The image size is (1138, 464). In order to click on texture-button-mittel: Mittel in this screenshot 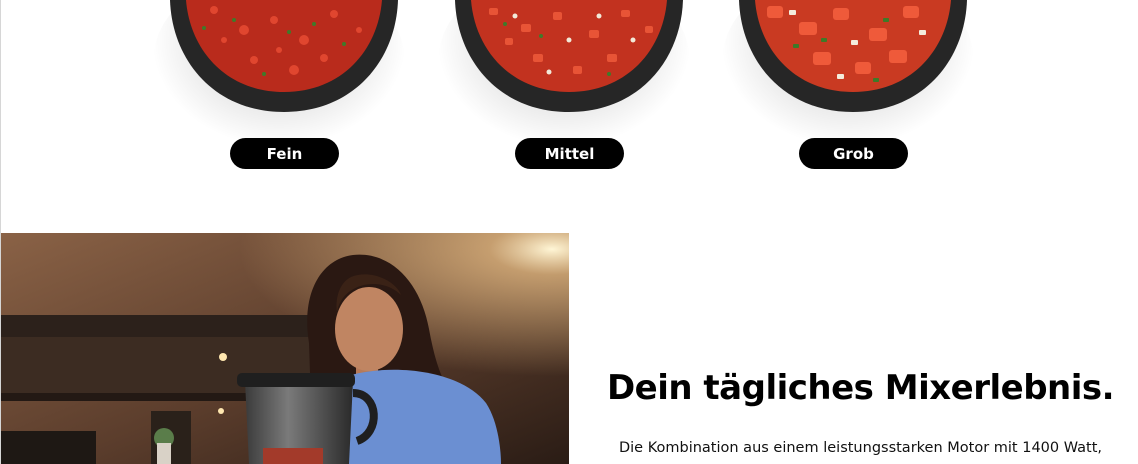, I will do `click(569, 153)`.